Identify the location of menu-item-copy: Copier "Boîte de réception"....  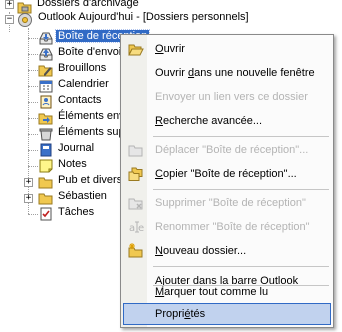
(227, 174).